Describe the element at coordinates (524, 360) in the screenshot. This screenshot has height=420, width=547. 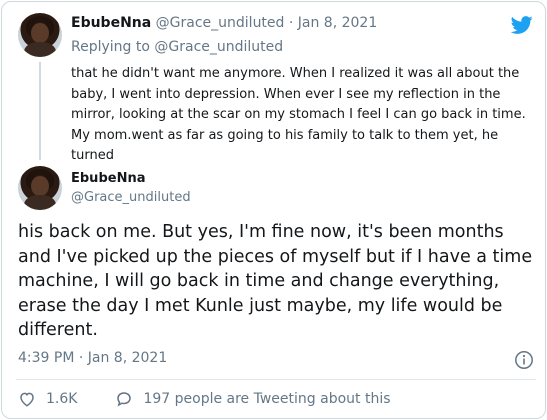
I see `info-icon` at that location.